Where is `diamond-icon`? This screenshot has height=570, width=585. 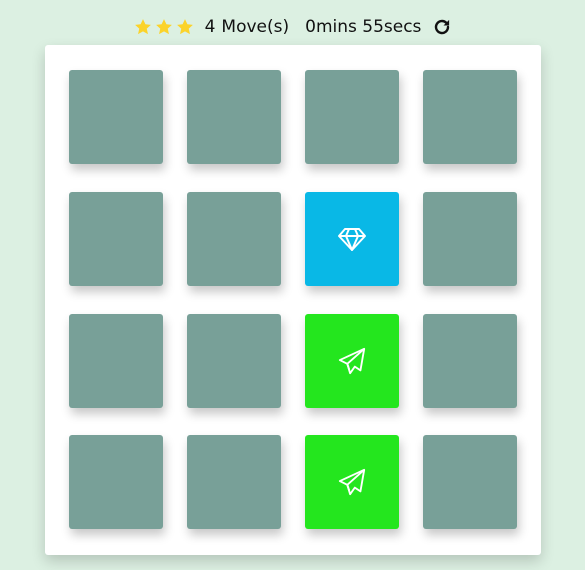
diamond-icon is located at coordinates (352, 239).